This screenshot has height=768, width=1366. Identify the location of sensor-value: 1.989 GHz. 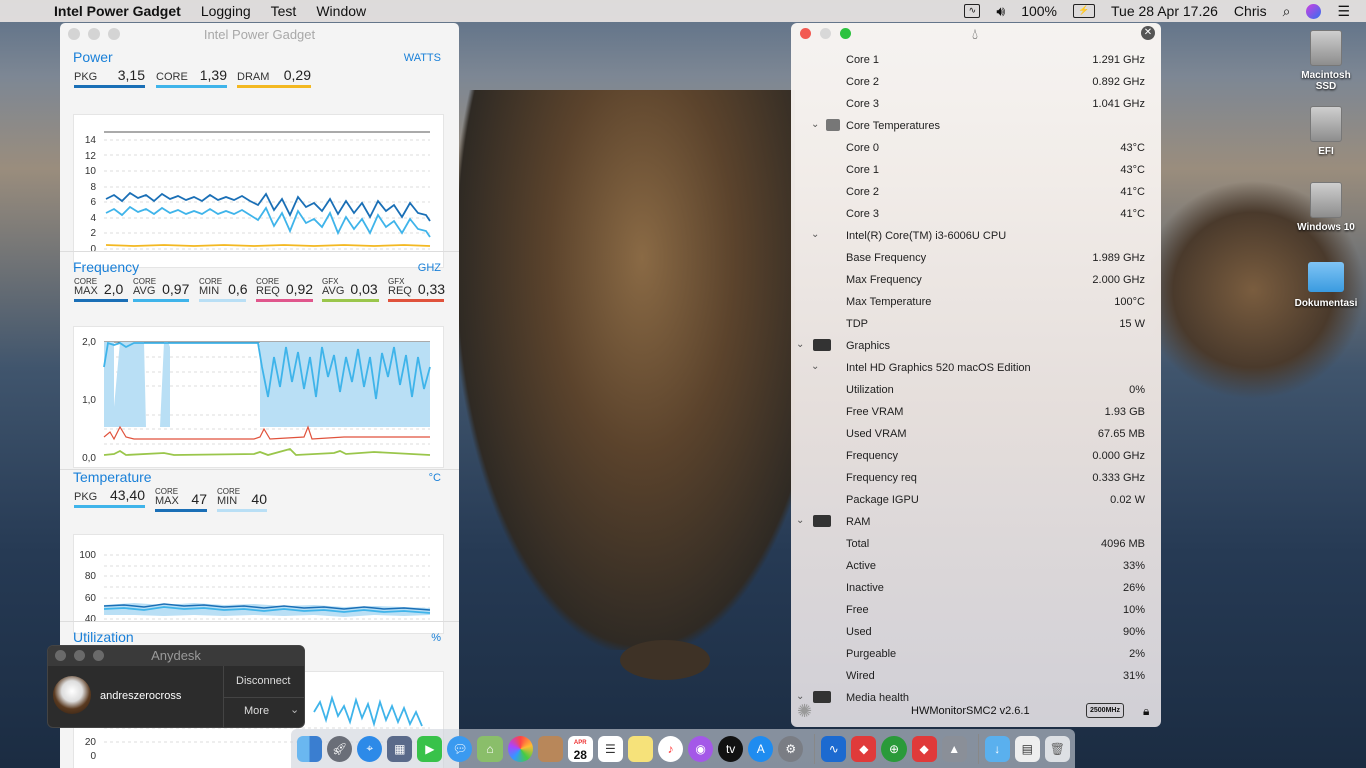
(1118, 258).